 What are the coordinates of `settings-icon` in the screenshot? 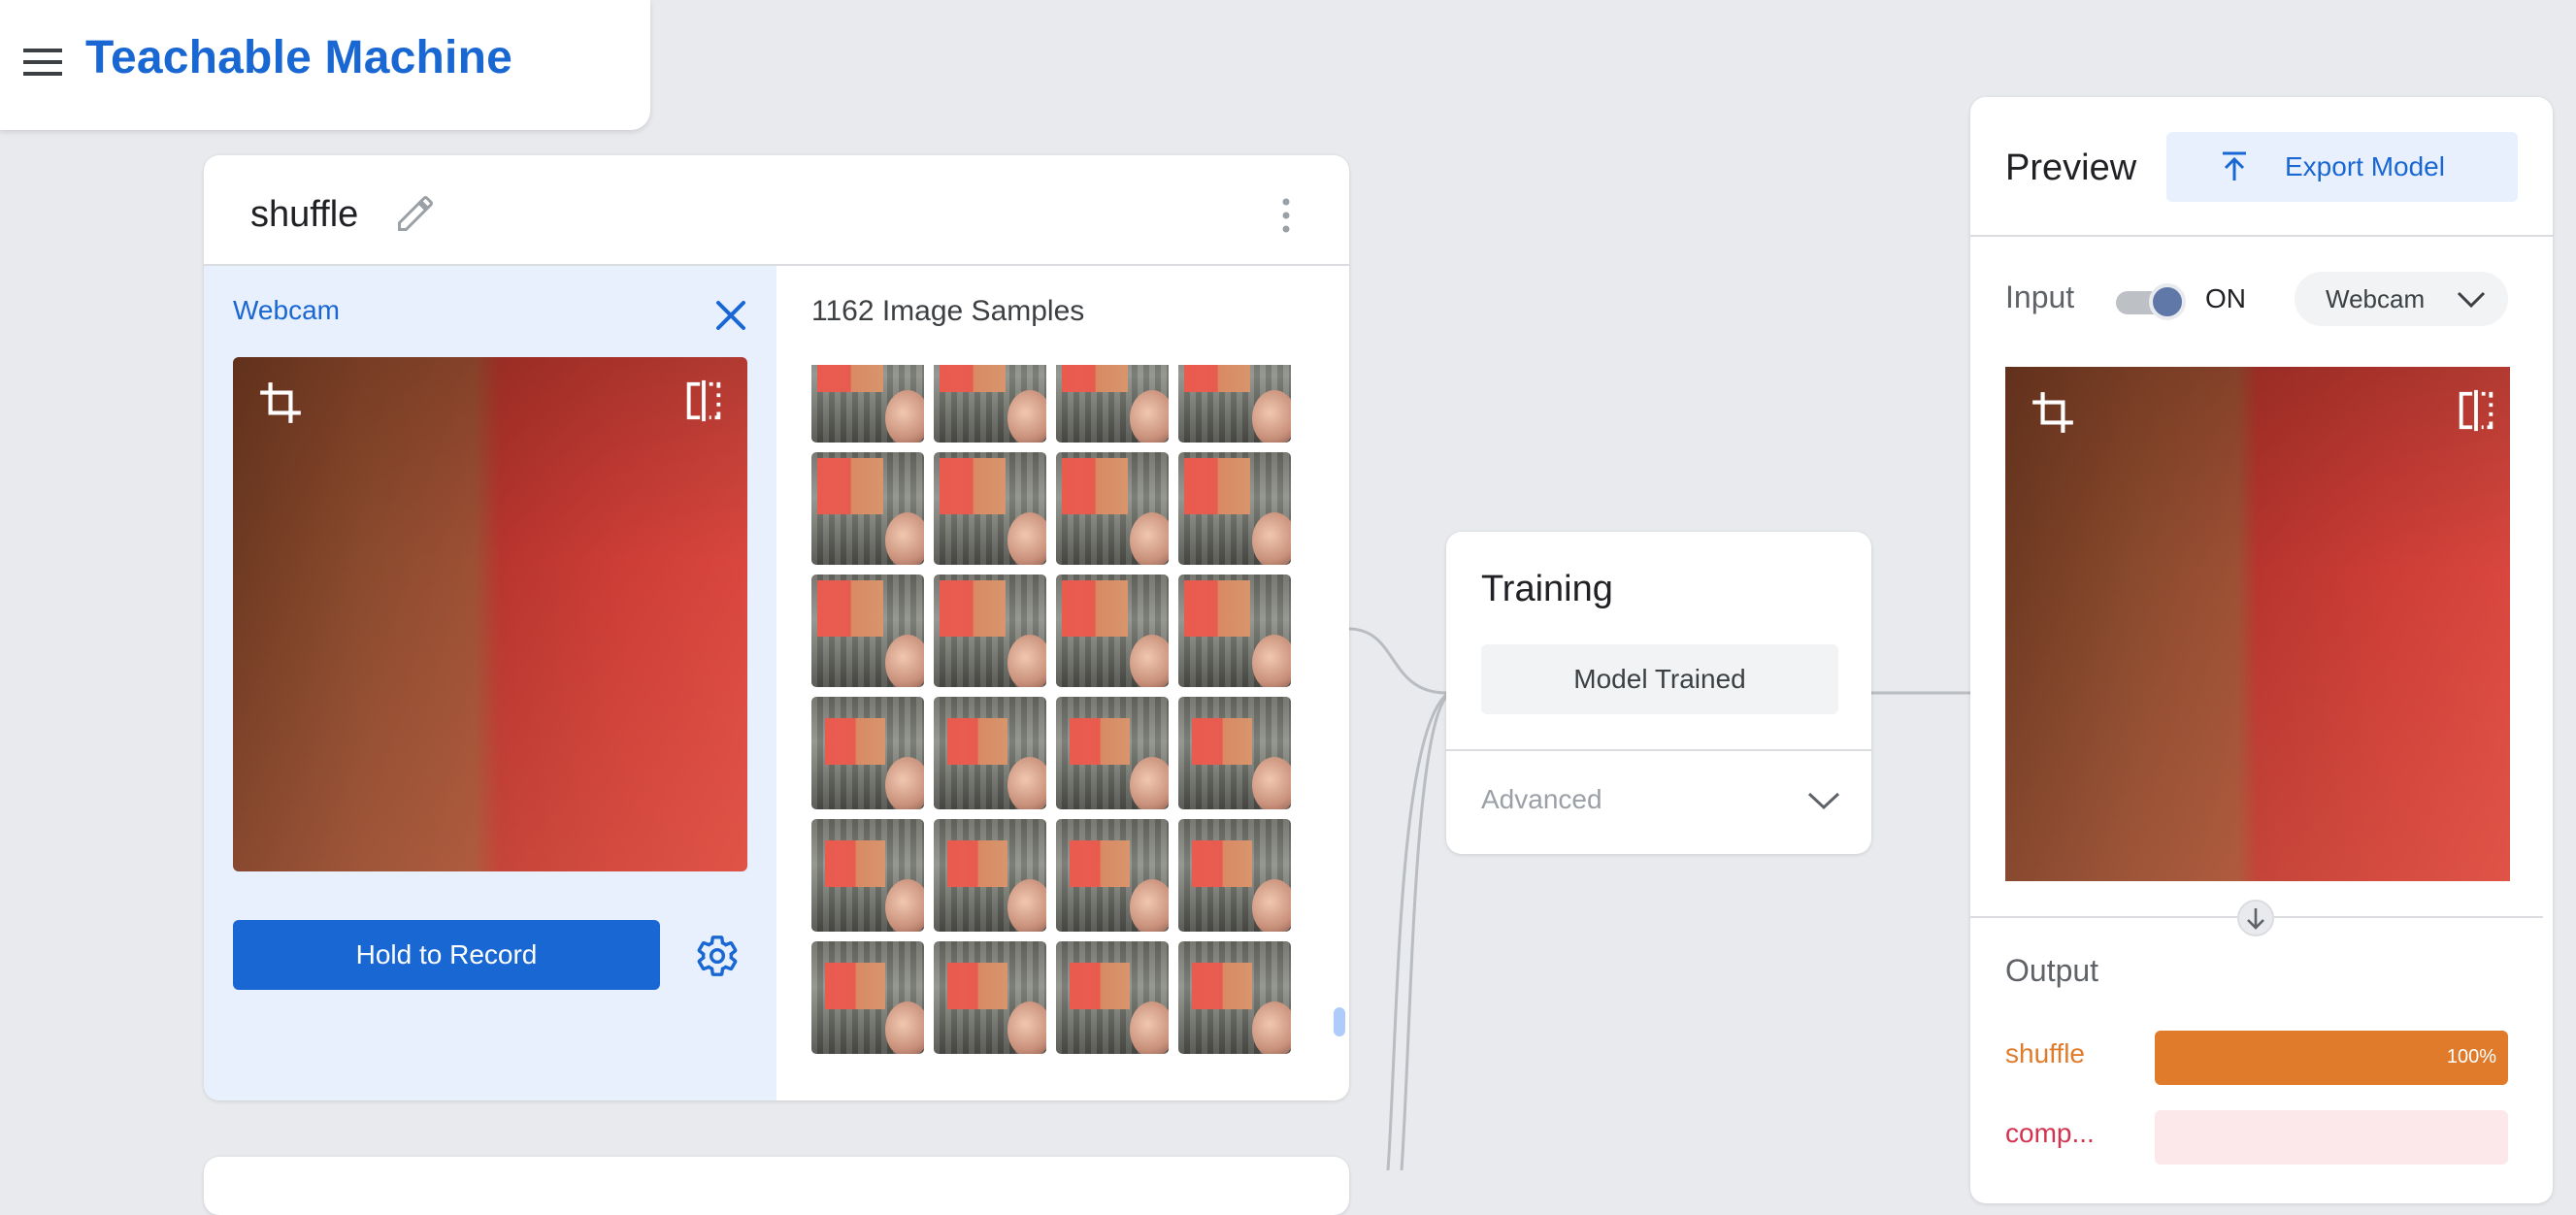 It's located at (717, 956).